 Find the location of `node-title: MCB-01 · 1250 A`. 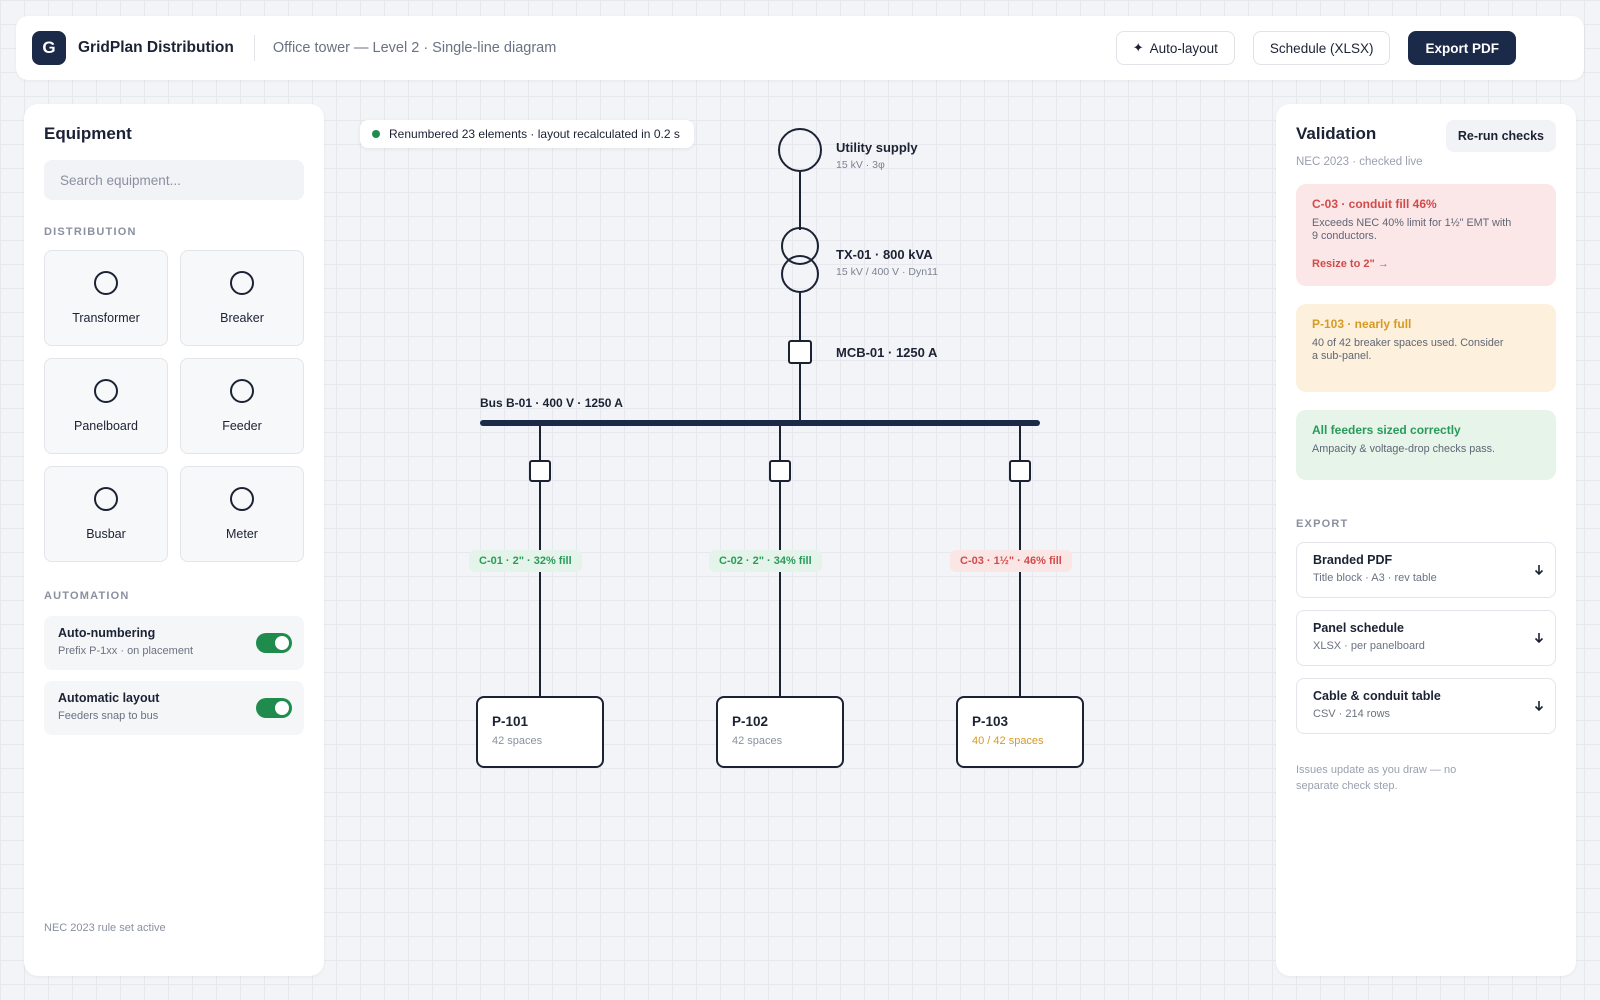

node-title: MCB-01 · 1250 A is located at coordinates (887, 352).